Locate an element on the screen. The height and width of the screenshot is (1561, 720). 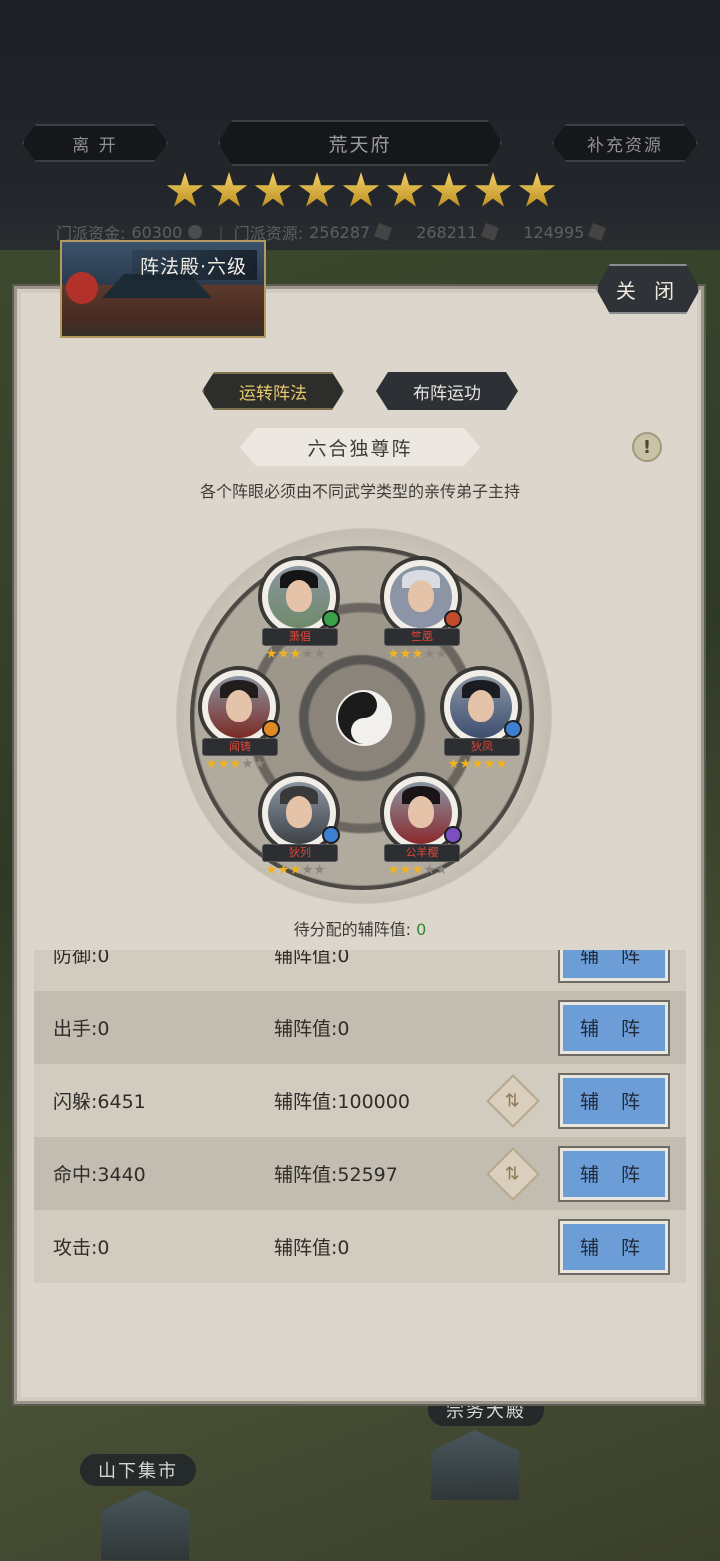
supply-resources-button: 补充资源 is located at coordinates (625, 143).